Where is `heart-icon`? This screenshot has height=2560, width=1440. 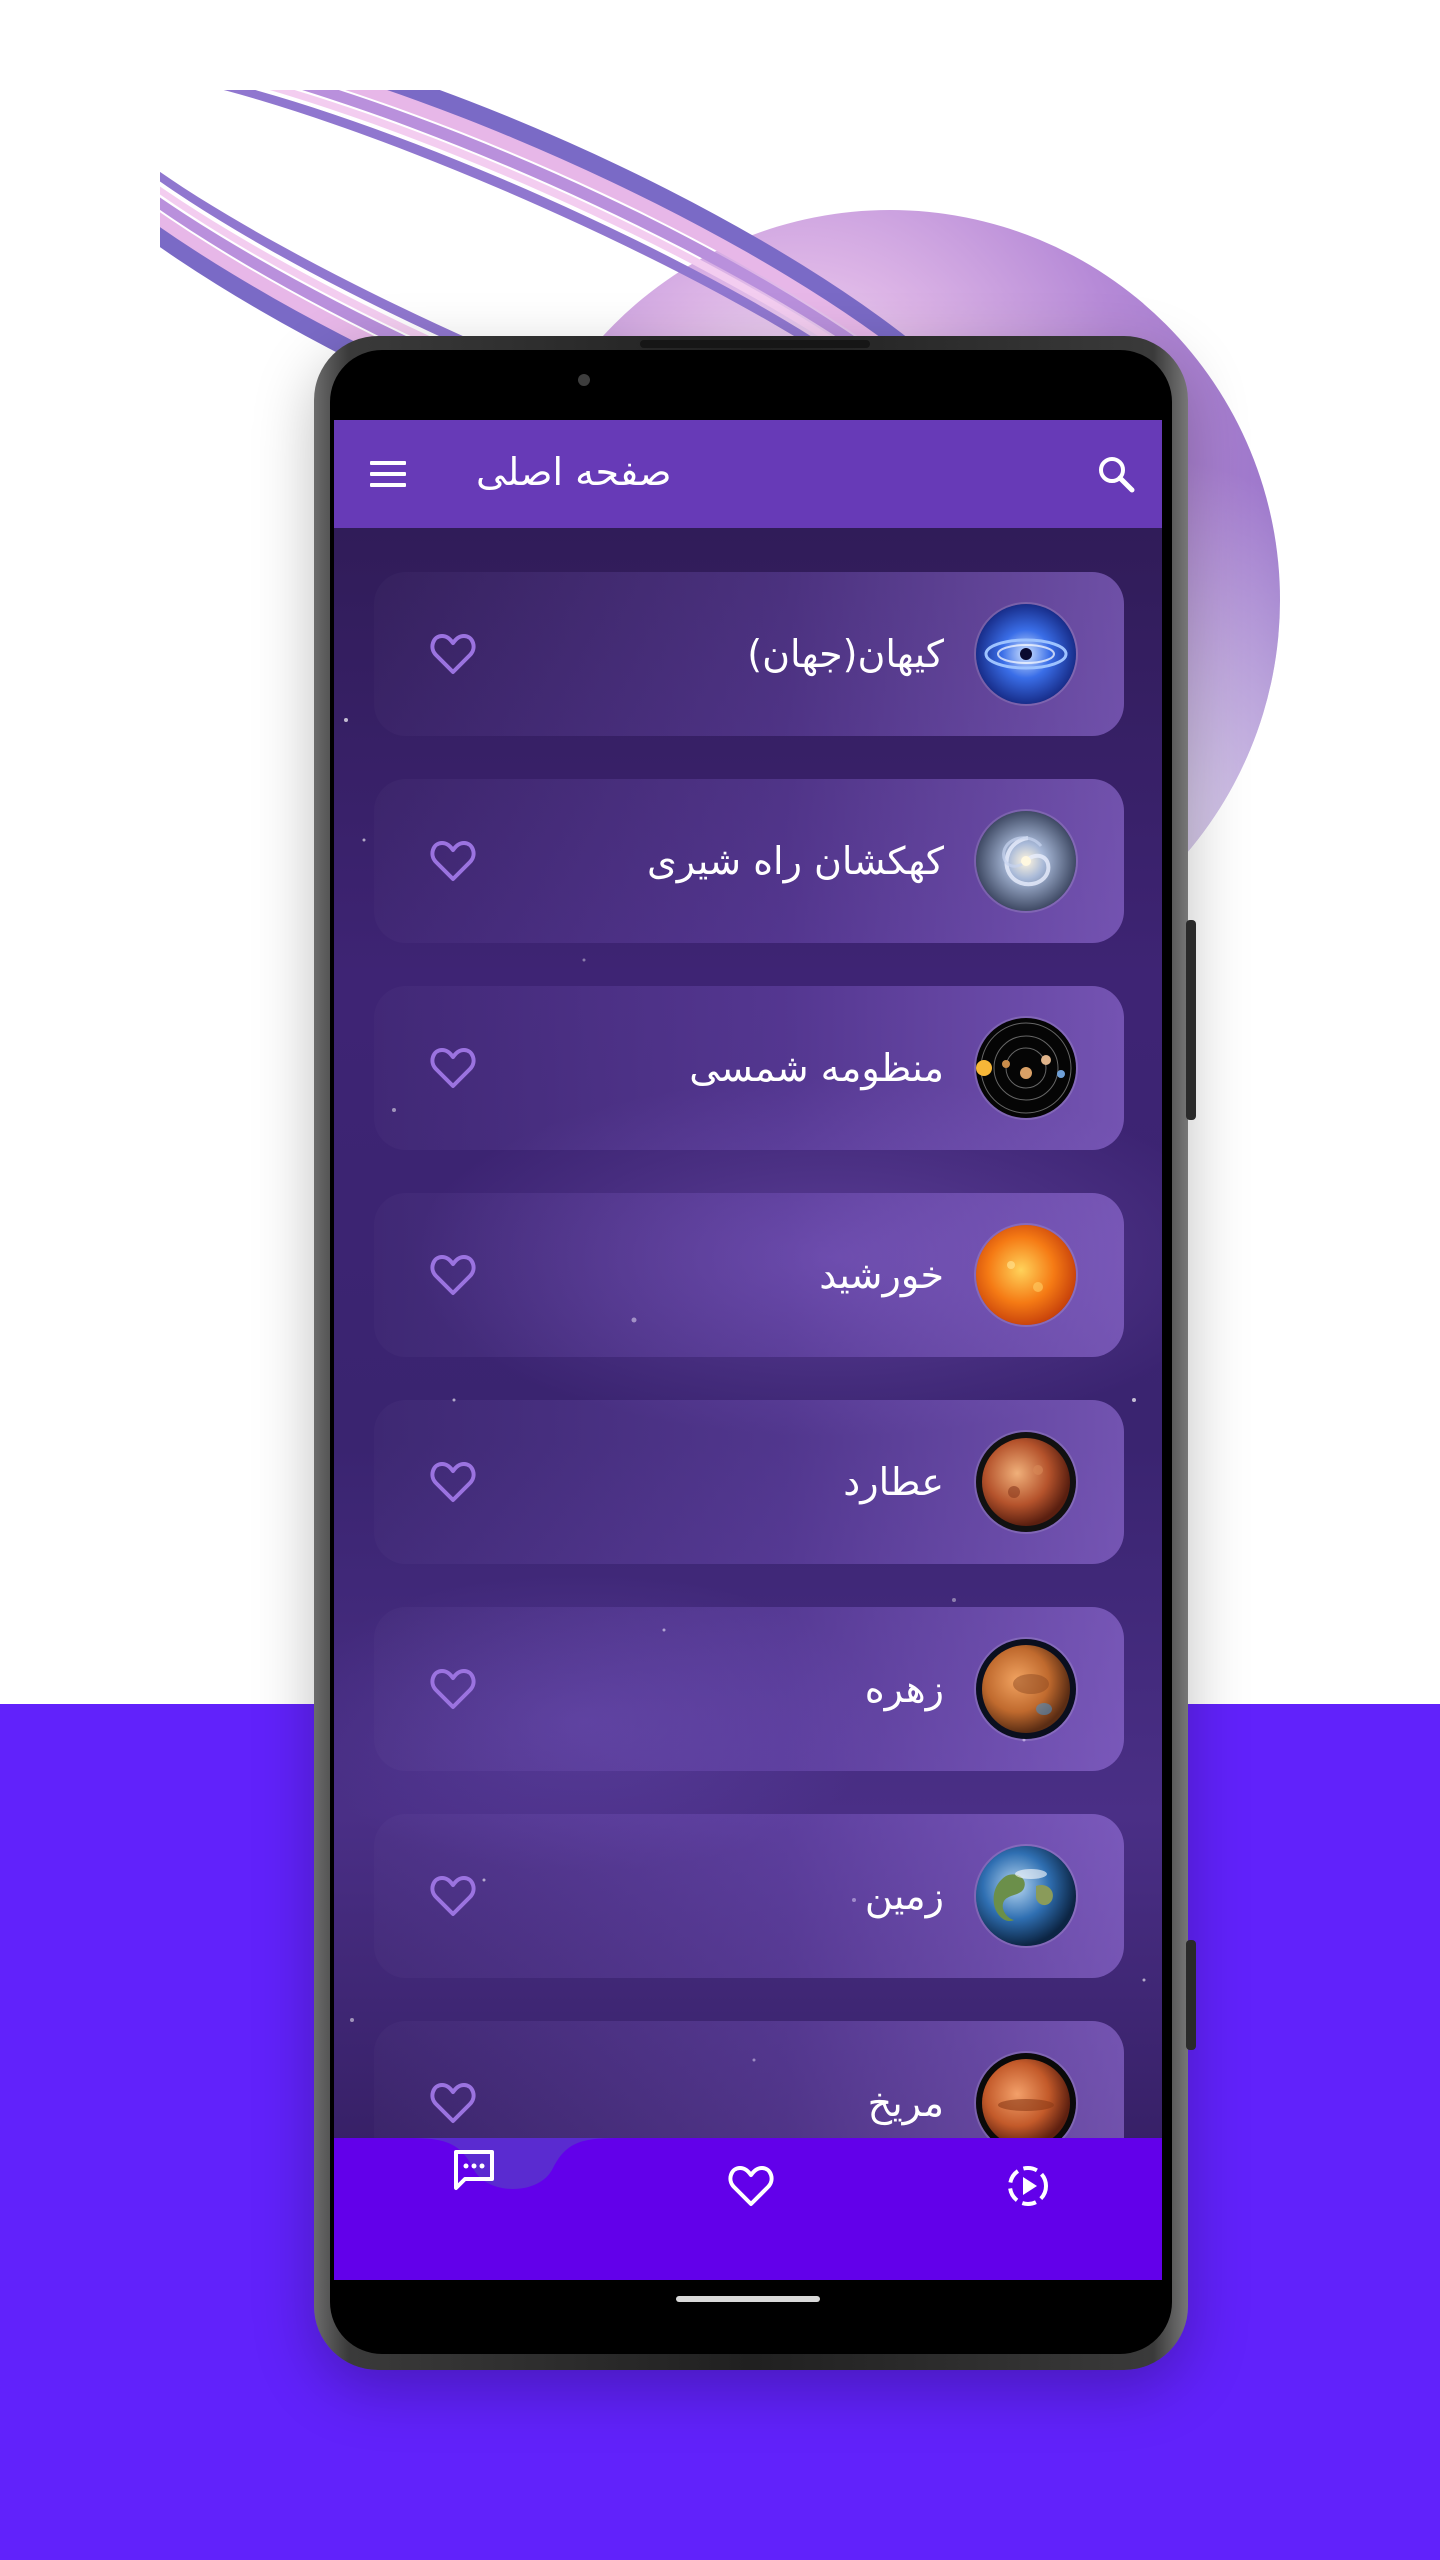
heart-icon is located at coordinates (751, 2186).